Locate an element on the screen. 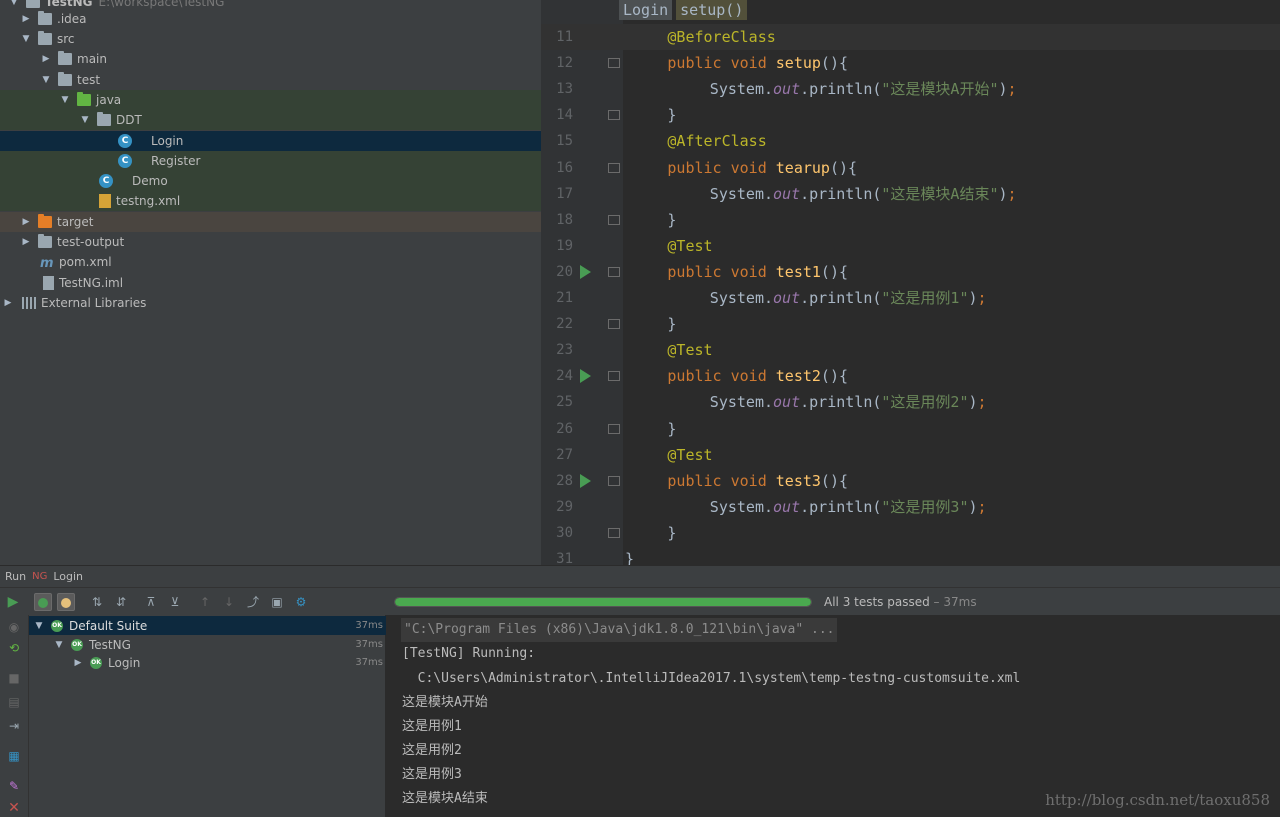 This screenshot has height=817, width=1280. tree-item-java: ▼ java is located at coordinates (270, 100).